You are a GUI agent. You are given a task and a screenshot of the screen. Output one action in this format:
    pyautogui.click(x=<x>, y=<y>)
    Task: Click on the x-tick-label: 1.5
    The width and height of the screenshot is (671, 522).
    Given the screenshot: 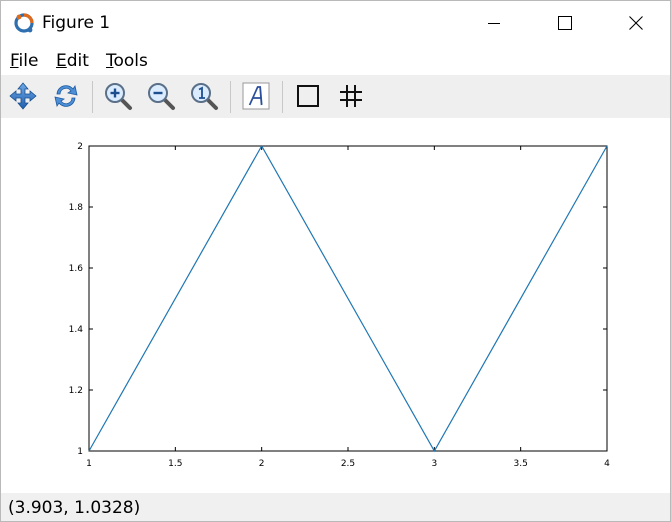 What is the action you would take?
    pyautogui.click(x=175, y=464)
    